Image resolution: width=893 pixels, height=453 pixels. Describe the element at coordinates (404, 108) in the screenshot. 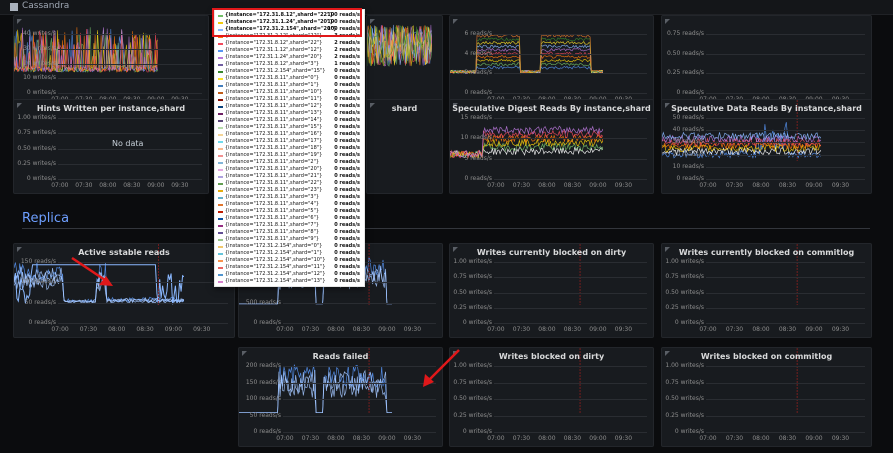

I see `panel-title: shard` at that location.